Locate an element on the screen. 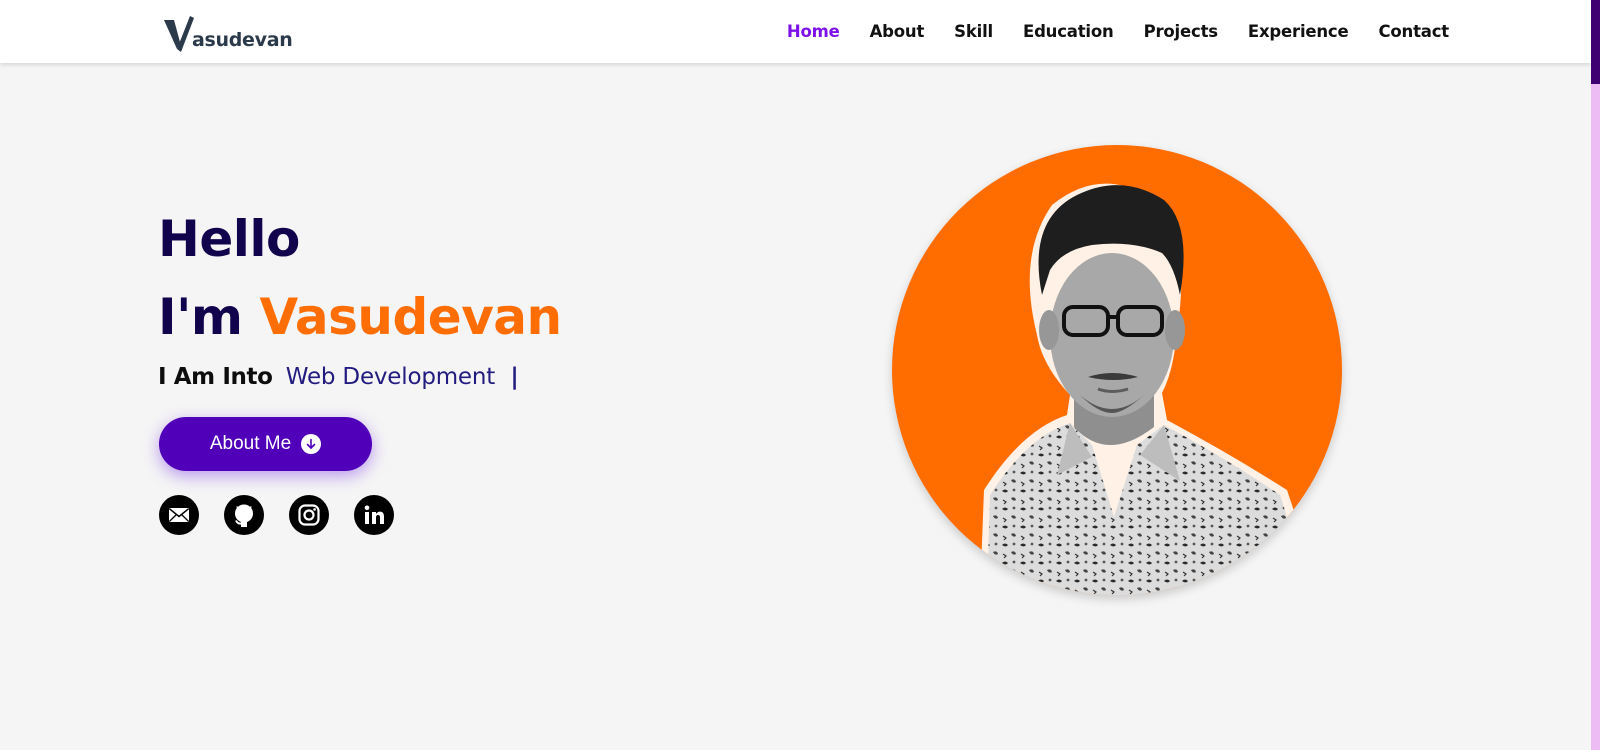 The image size is (1600, 750). email-link is located at coordinates (179, 515).